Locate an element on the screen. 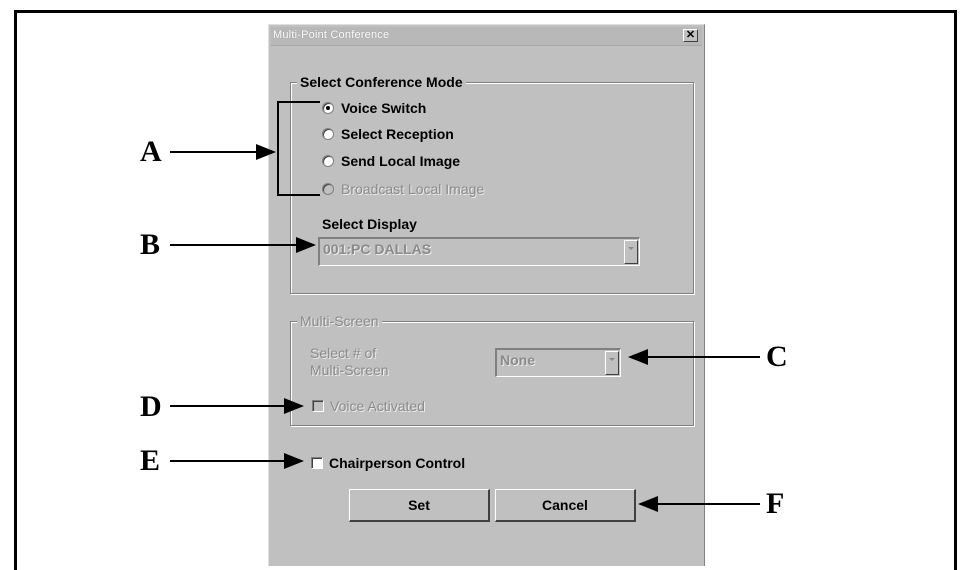  bracket-a is located at coordinates (298, 148).